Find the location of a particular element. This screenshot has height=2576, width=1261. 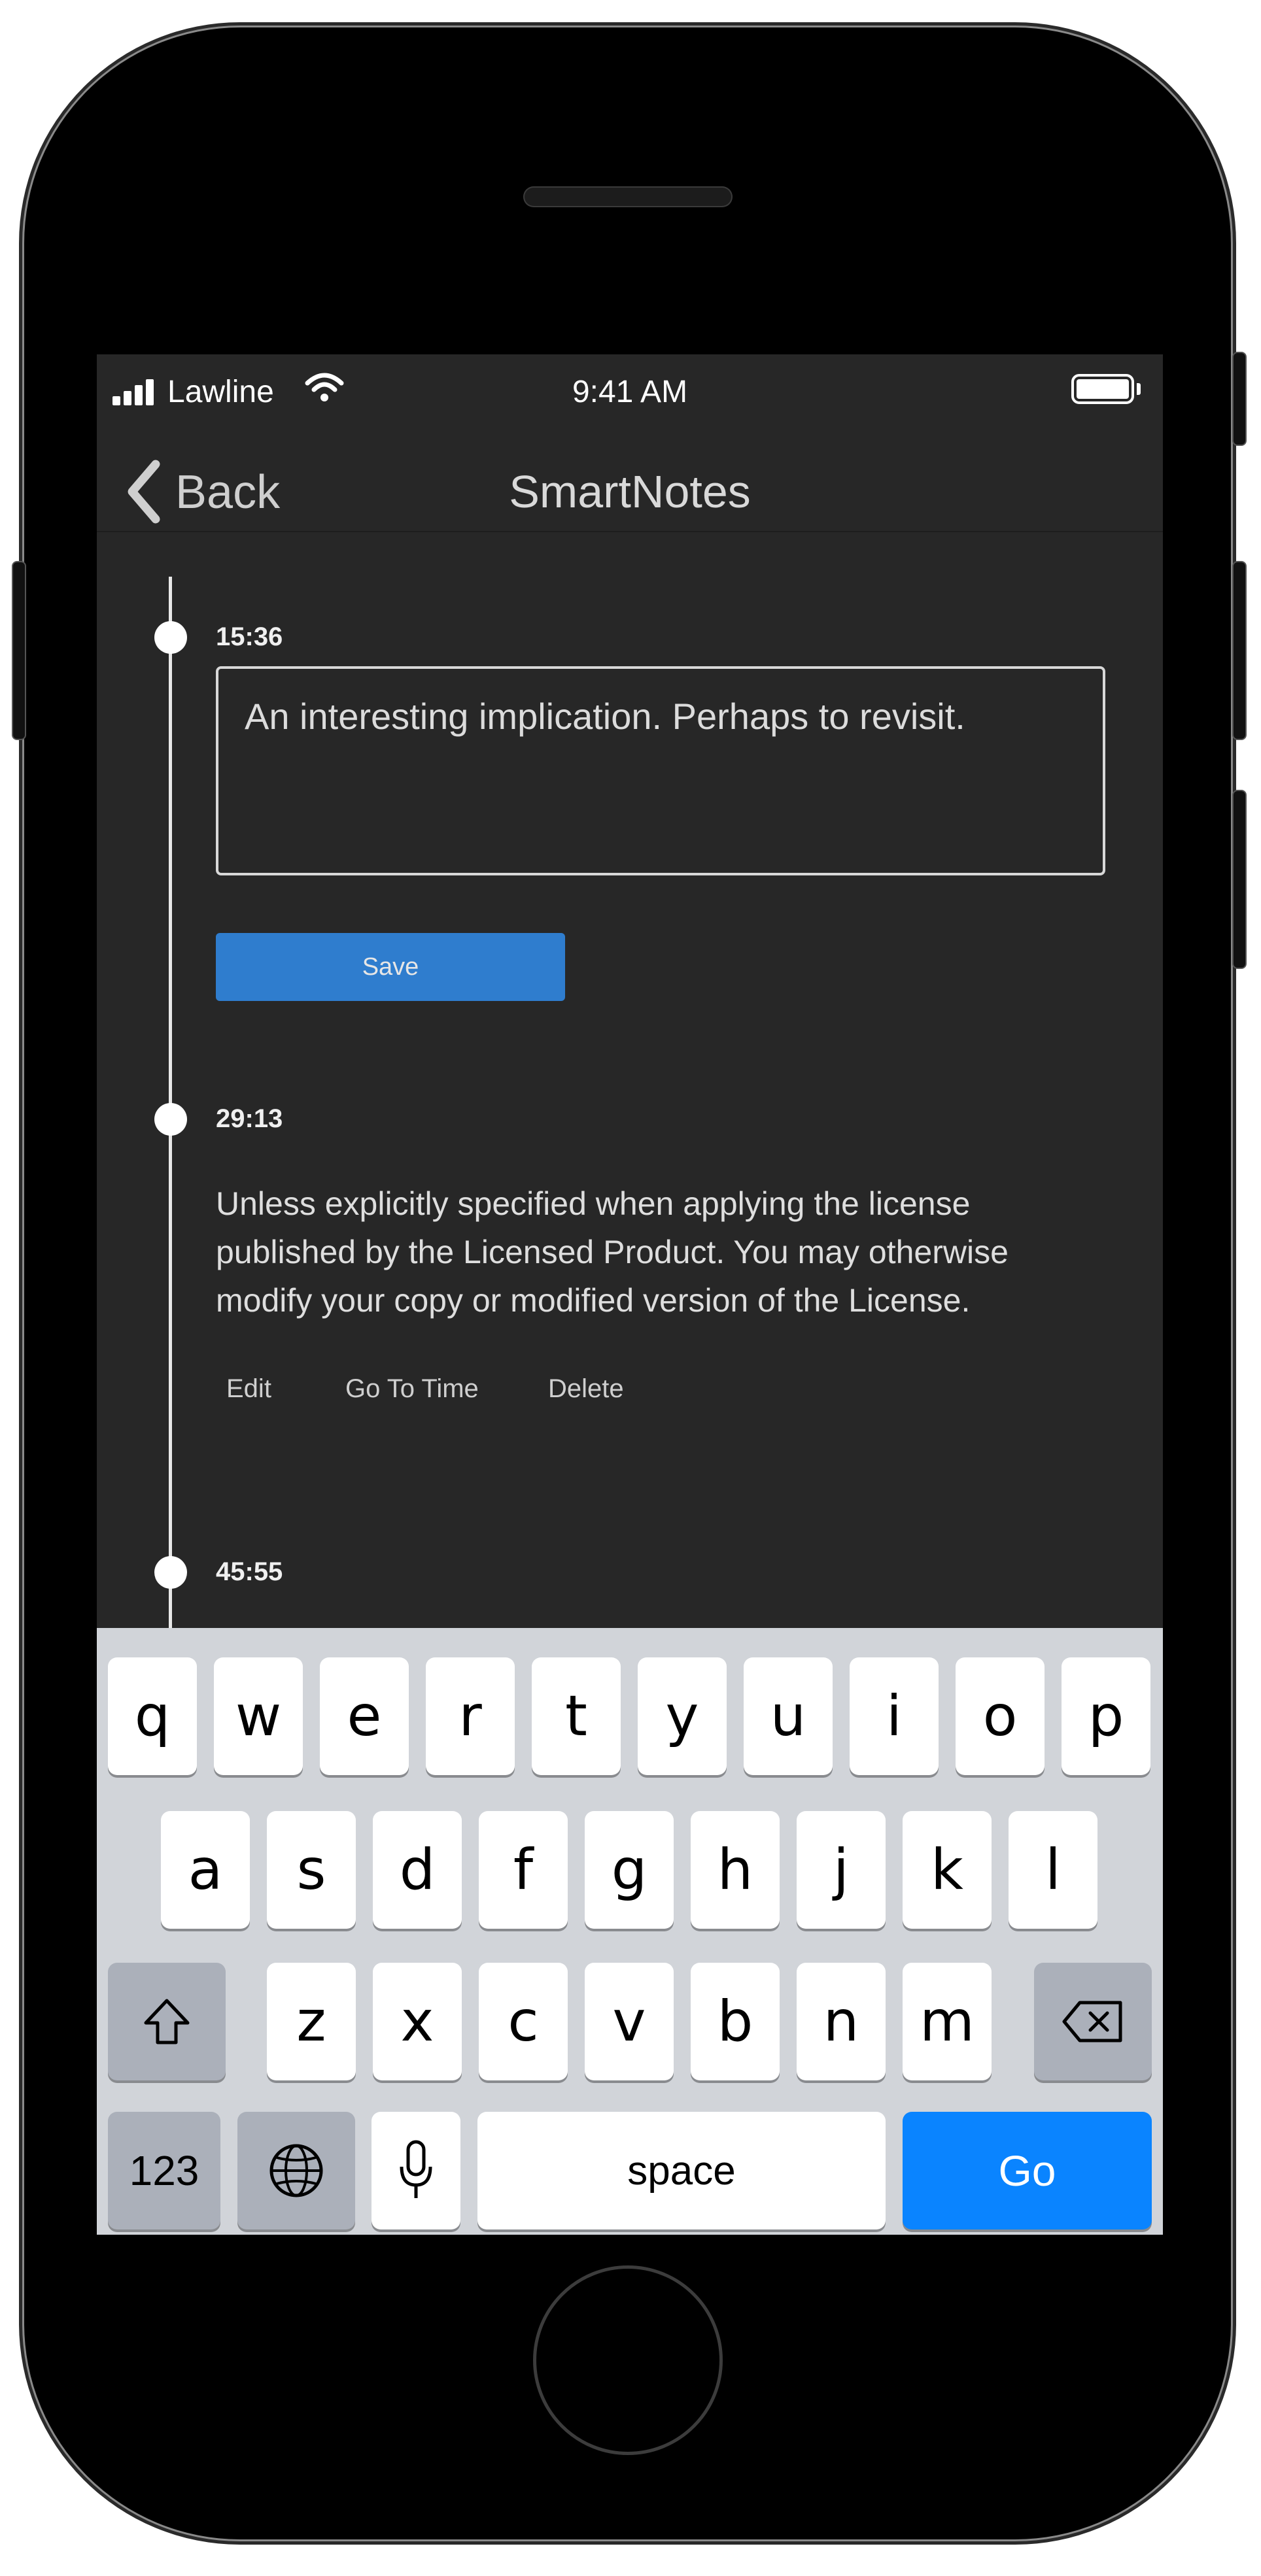

status-time: 9:41 AM is located at coordinates (630, 392).